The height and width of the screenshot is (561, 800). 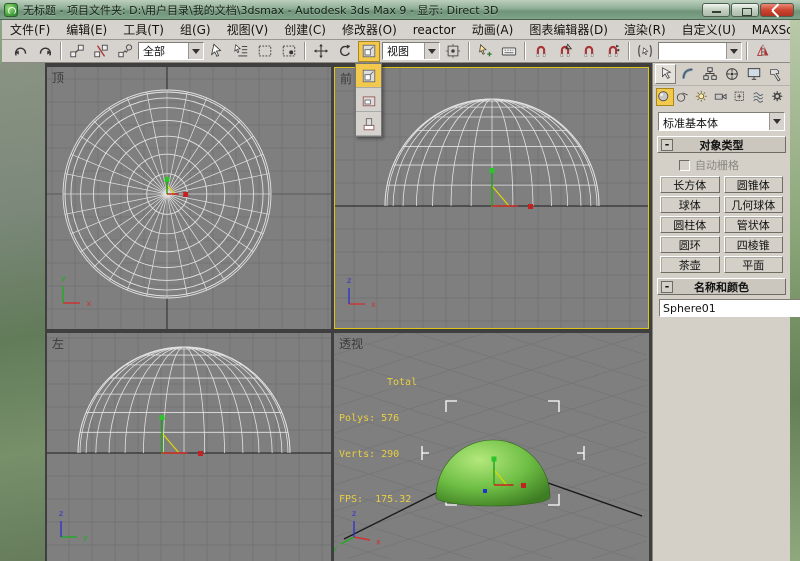 I want to click on menu-tools: 工具(T), so click(x=143, y=29).